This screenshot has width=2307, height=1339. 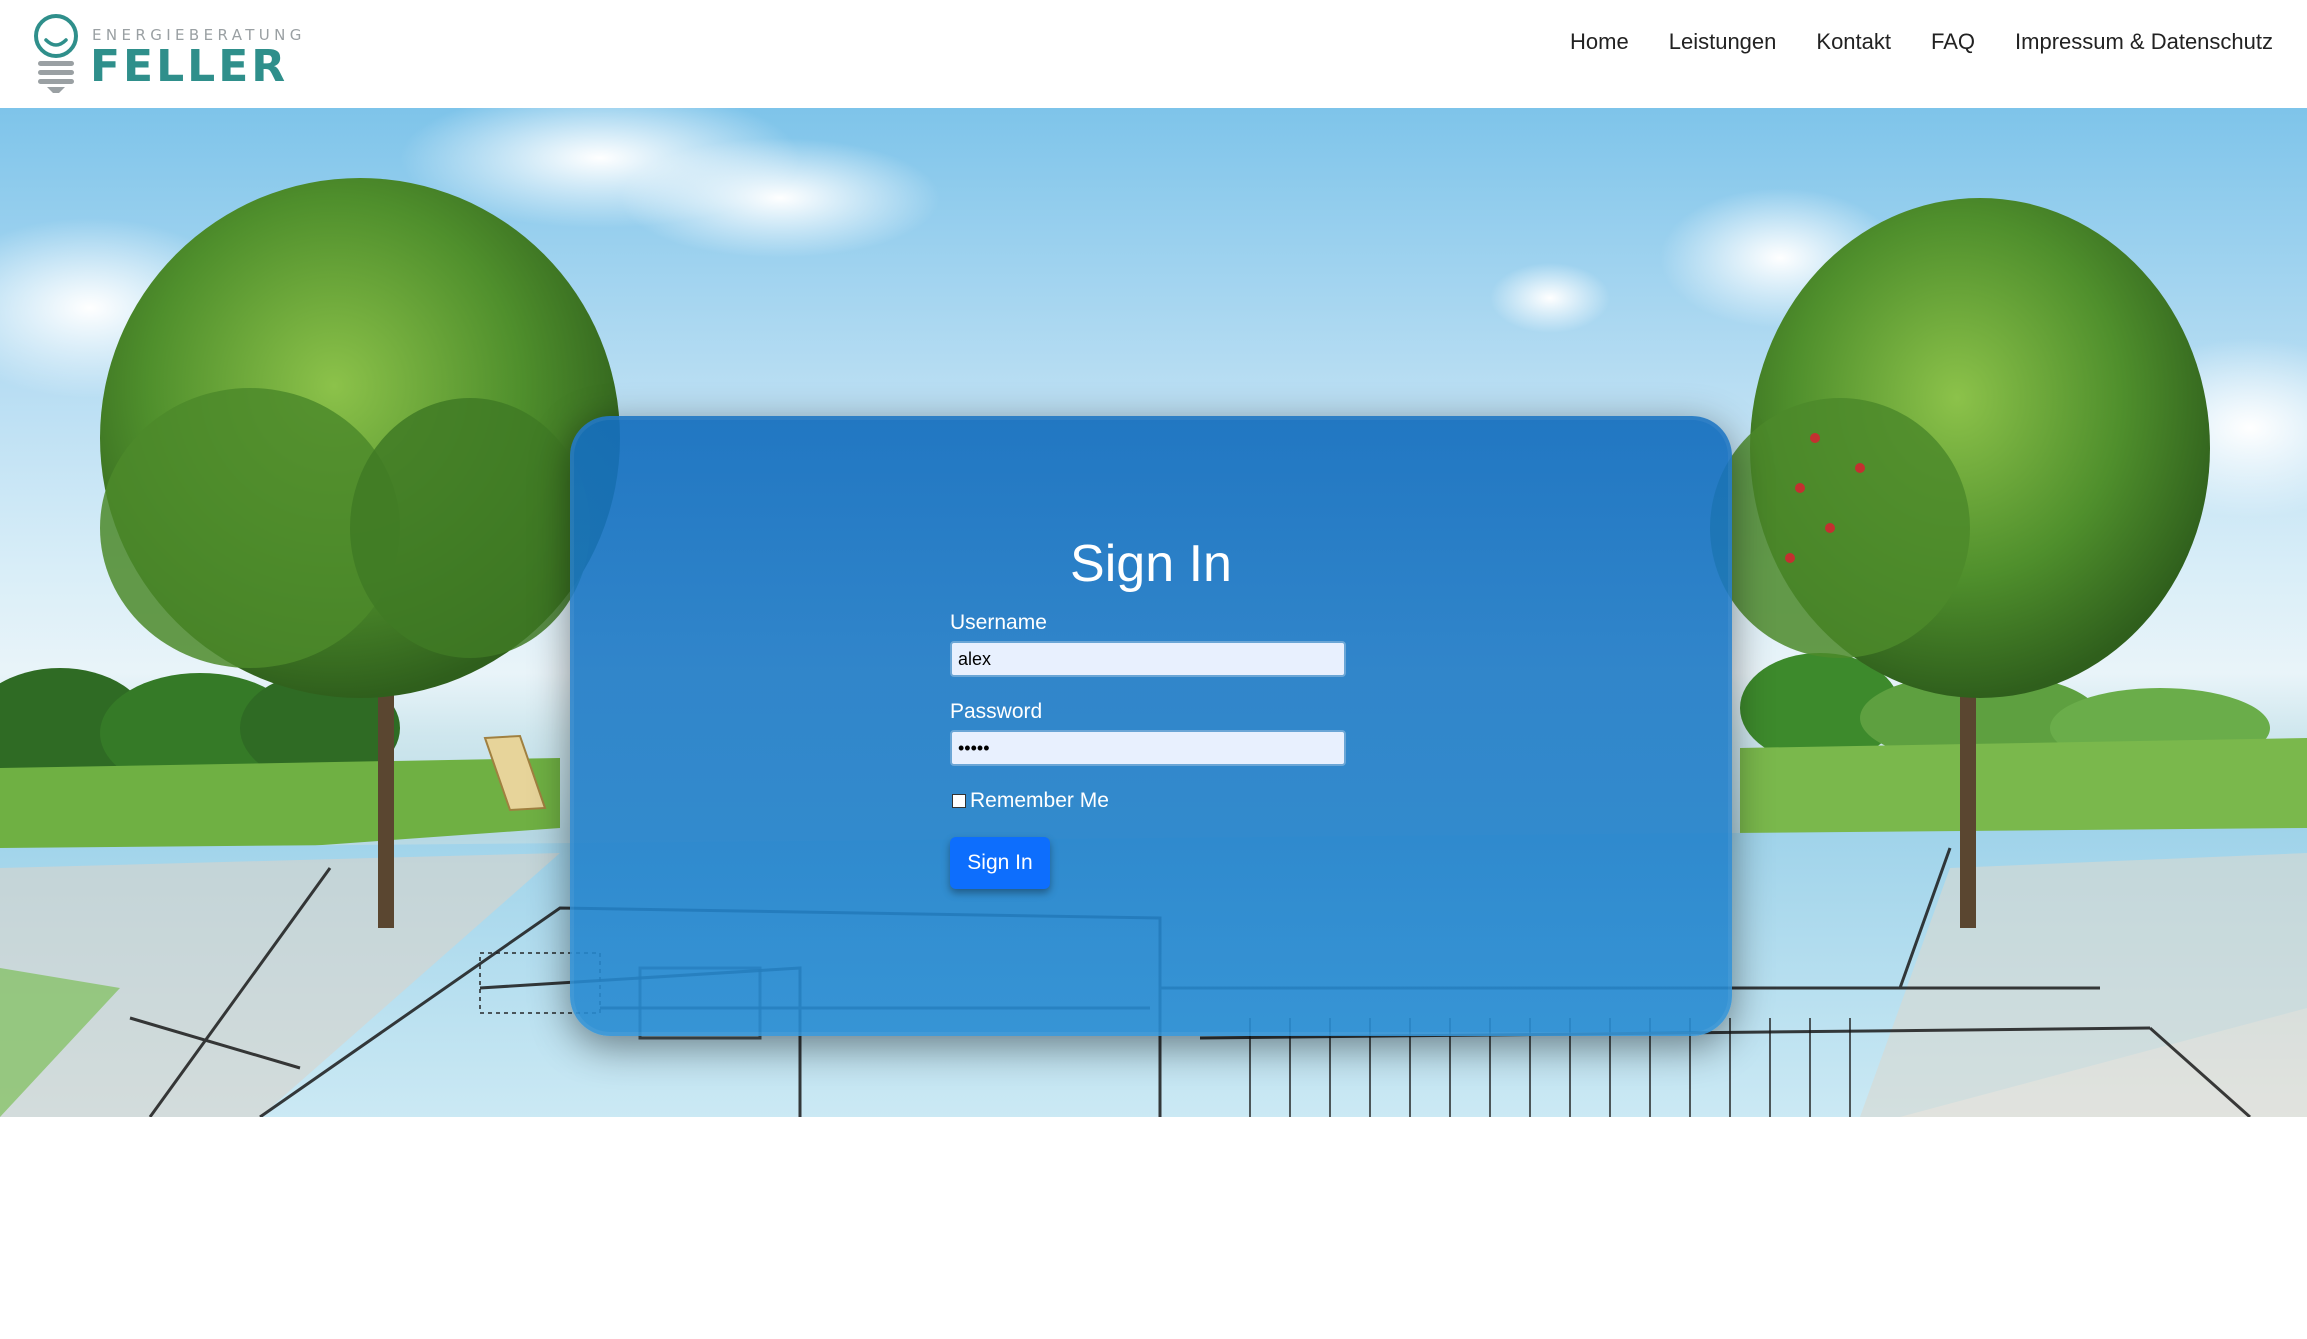 I want to click on lightbulb-icon, so click(x=56, y=53).